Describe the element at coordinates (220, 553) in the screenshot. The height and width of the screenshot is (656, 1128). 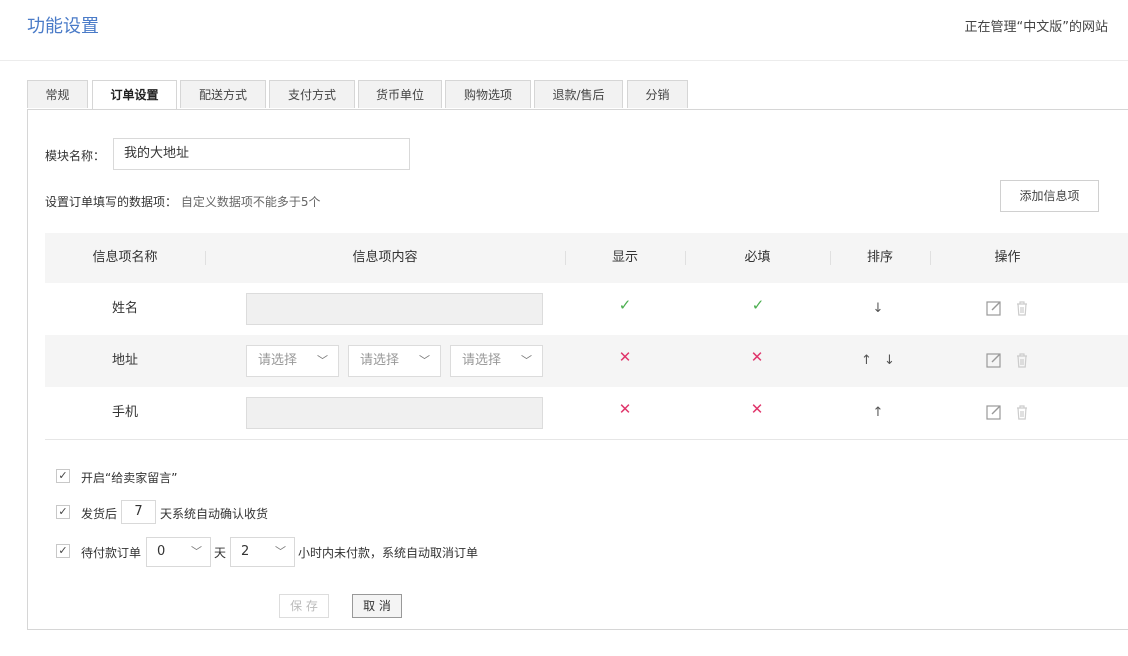
I see `days-unit-label: 天` at that location.